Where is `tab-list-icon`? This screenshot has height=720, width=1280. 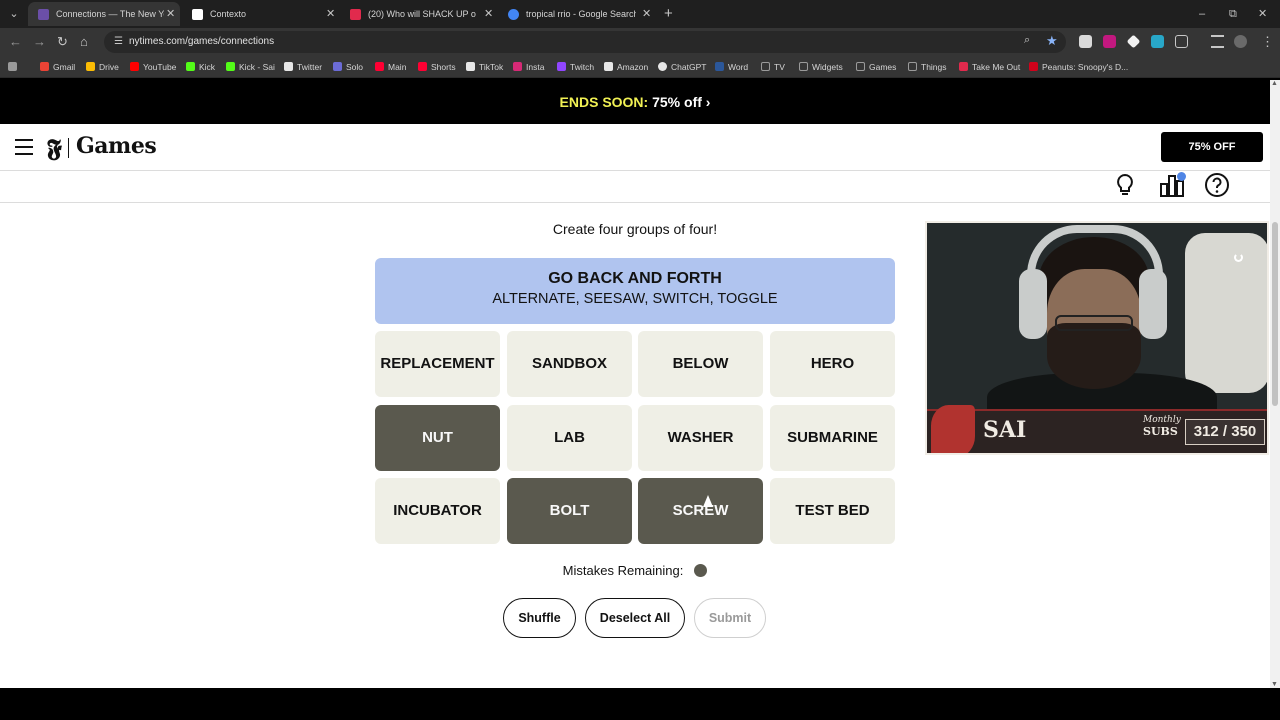 tab-list-icon is located at coordinates (1217, 41).